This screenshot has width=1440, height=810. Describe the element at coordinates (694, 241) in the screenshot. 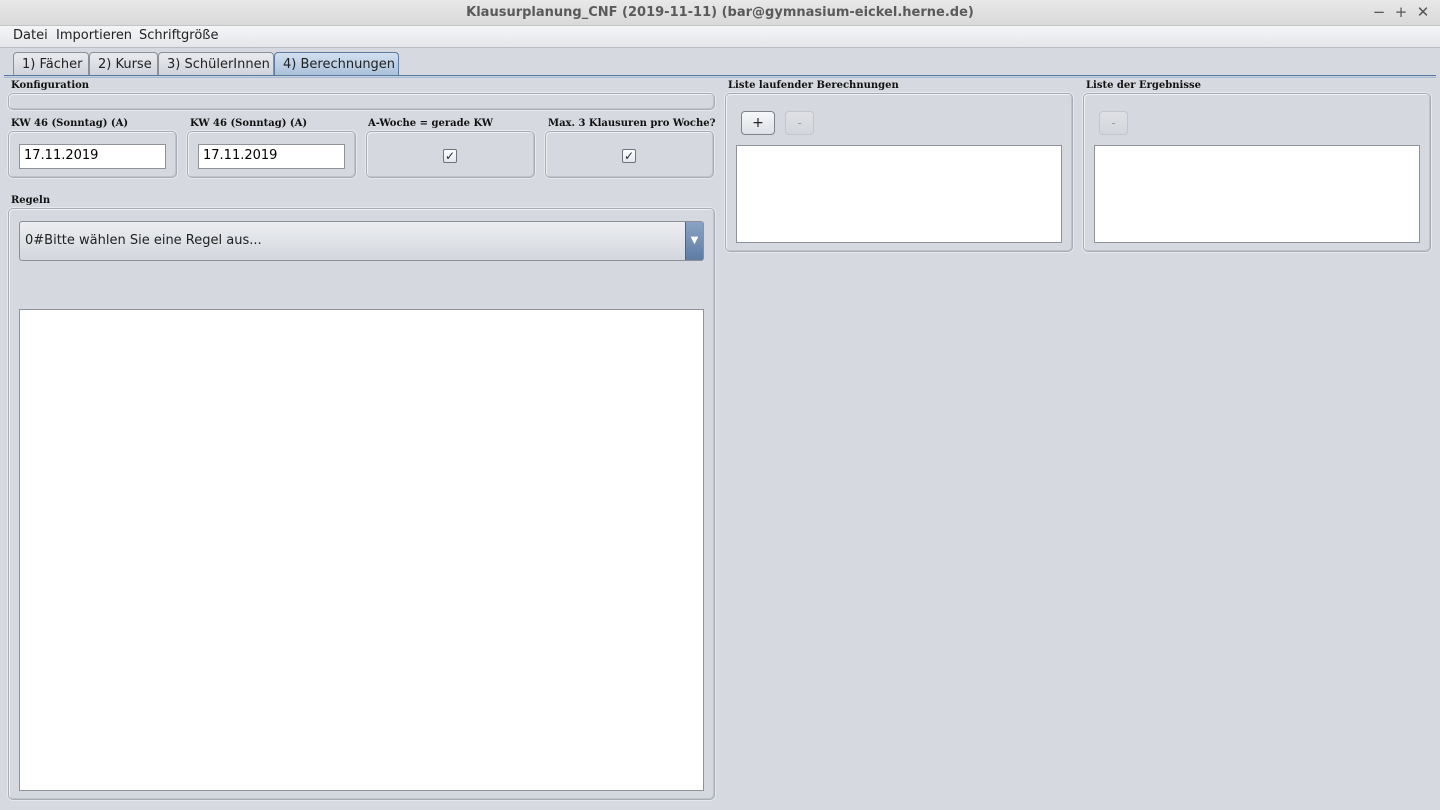

I see `chevron-down-icon: ▼` at that location.